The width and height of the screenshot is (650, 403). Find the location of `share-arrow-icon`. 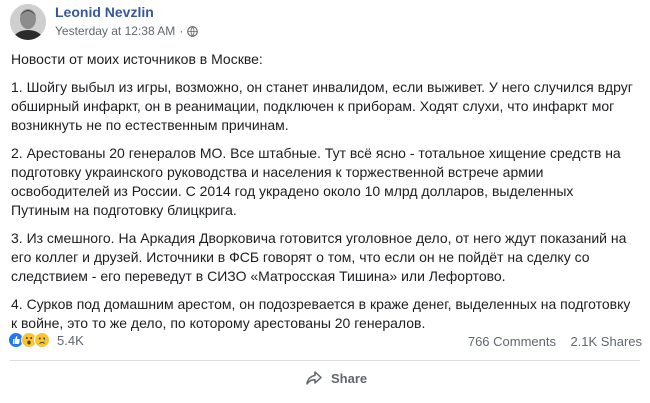

share-arrow-icon is located at coordinates (314, 378).